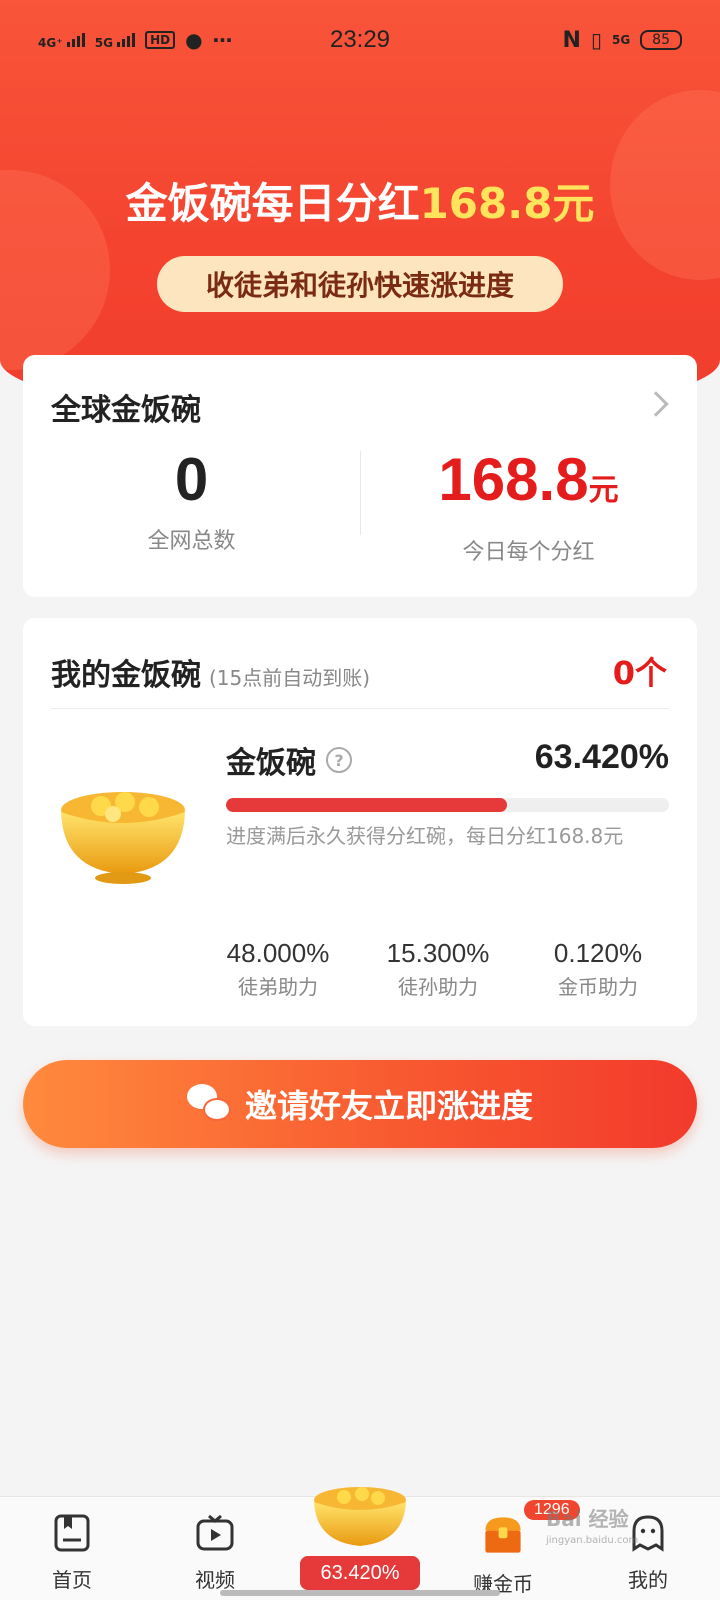  I want to click on center-progress-pill: 63.420%, so click(360, 1573).